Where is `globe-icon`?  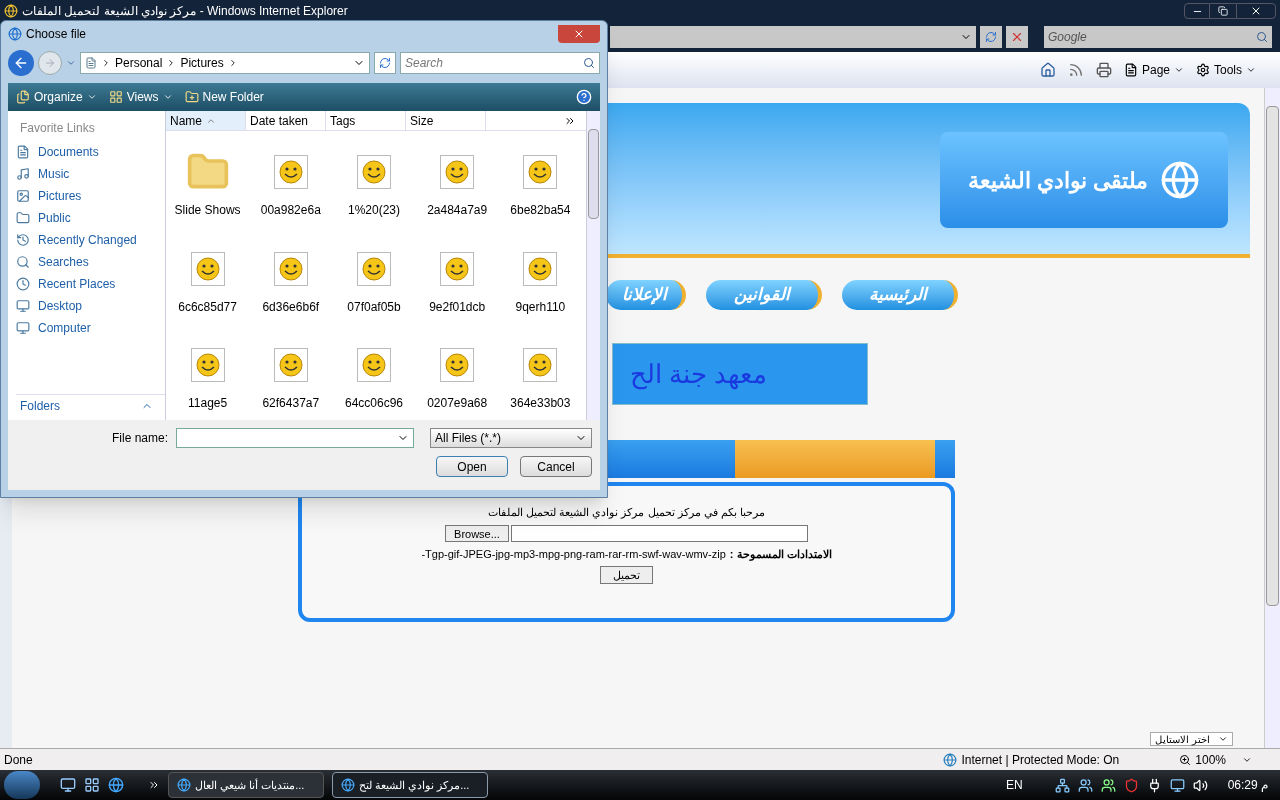 globe-icon is located at coordinates (1180, 180).